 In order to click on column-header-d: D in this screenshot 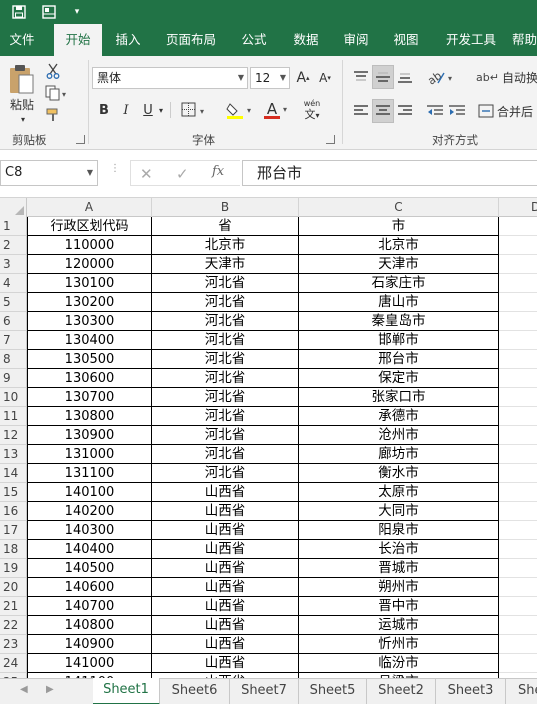, I will do `click(518, 207)`.